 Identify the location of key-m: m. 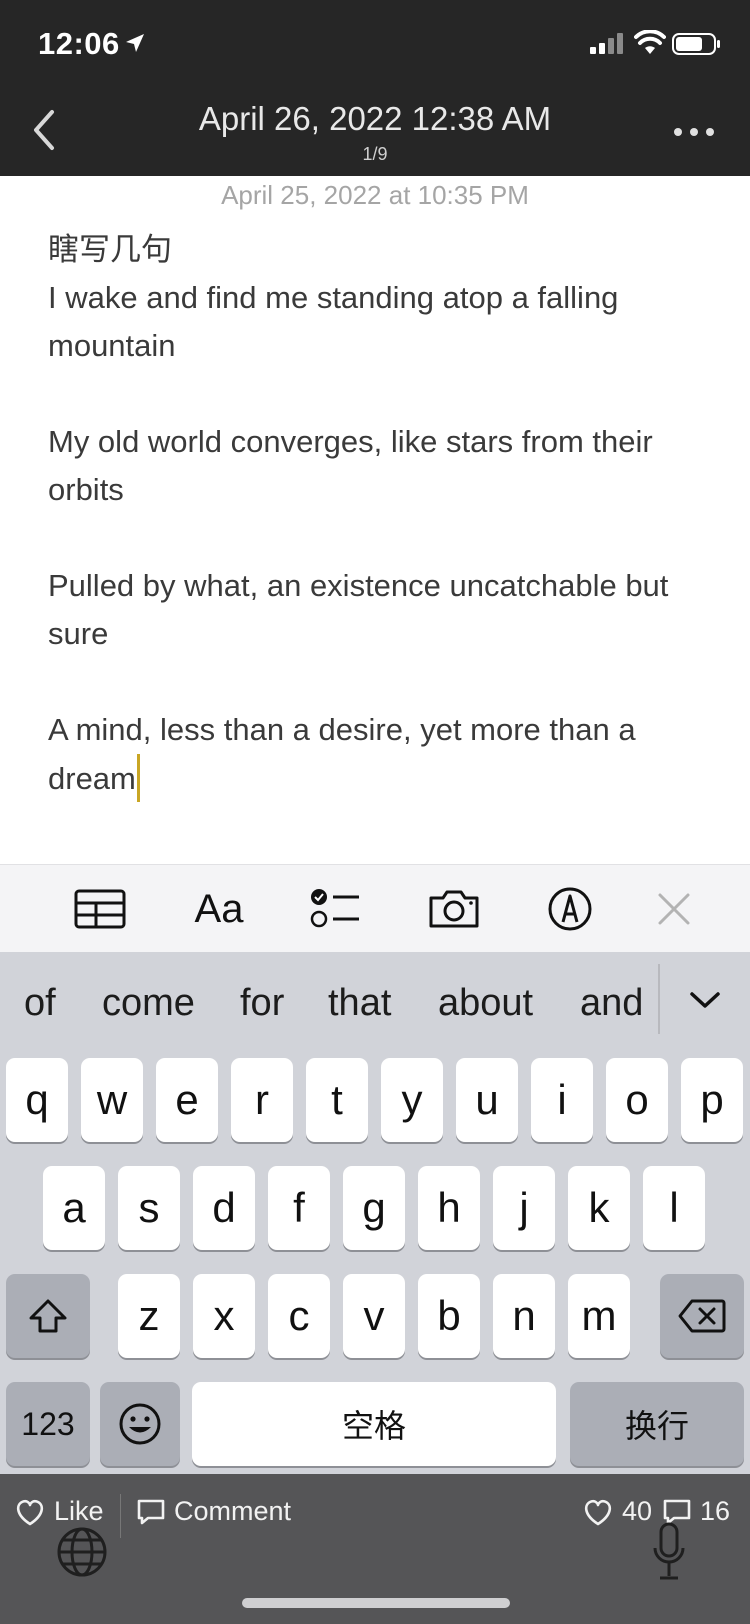
(599, 1316).